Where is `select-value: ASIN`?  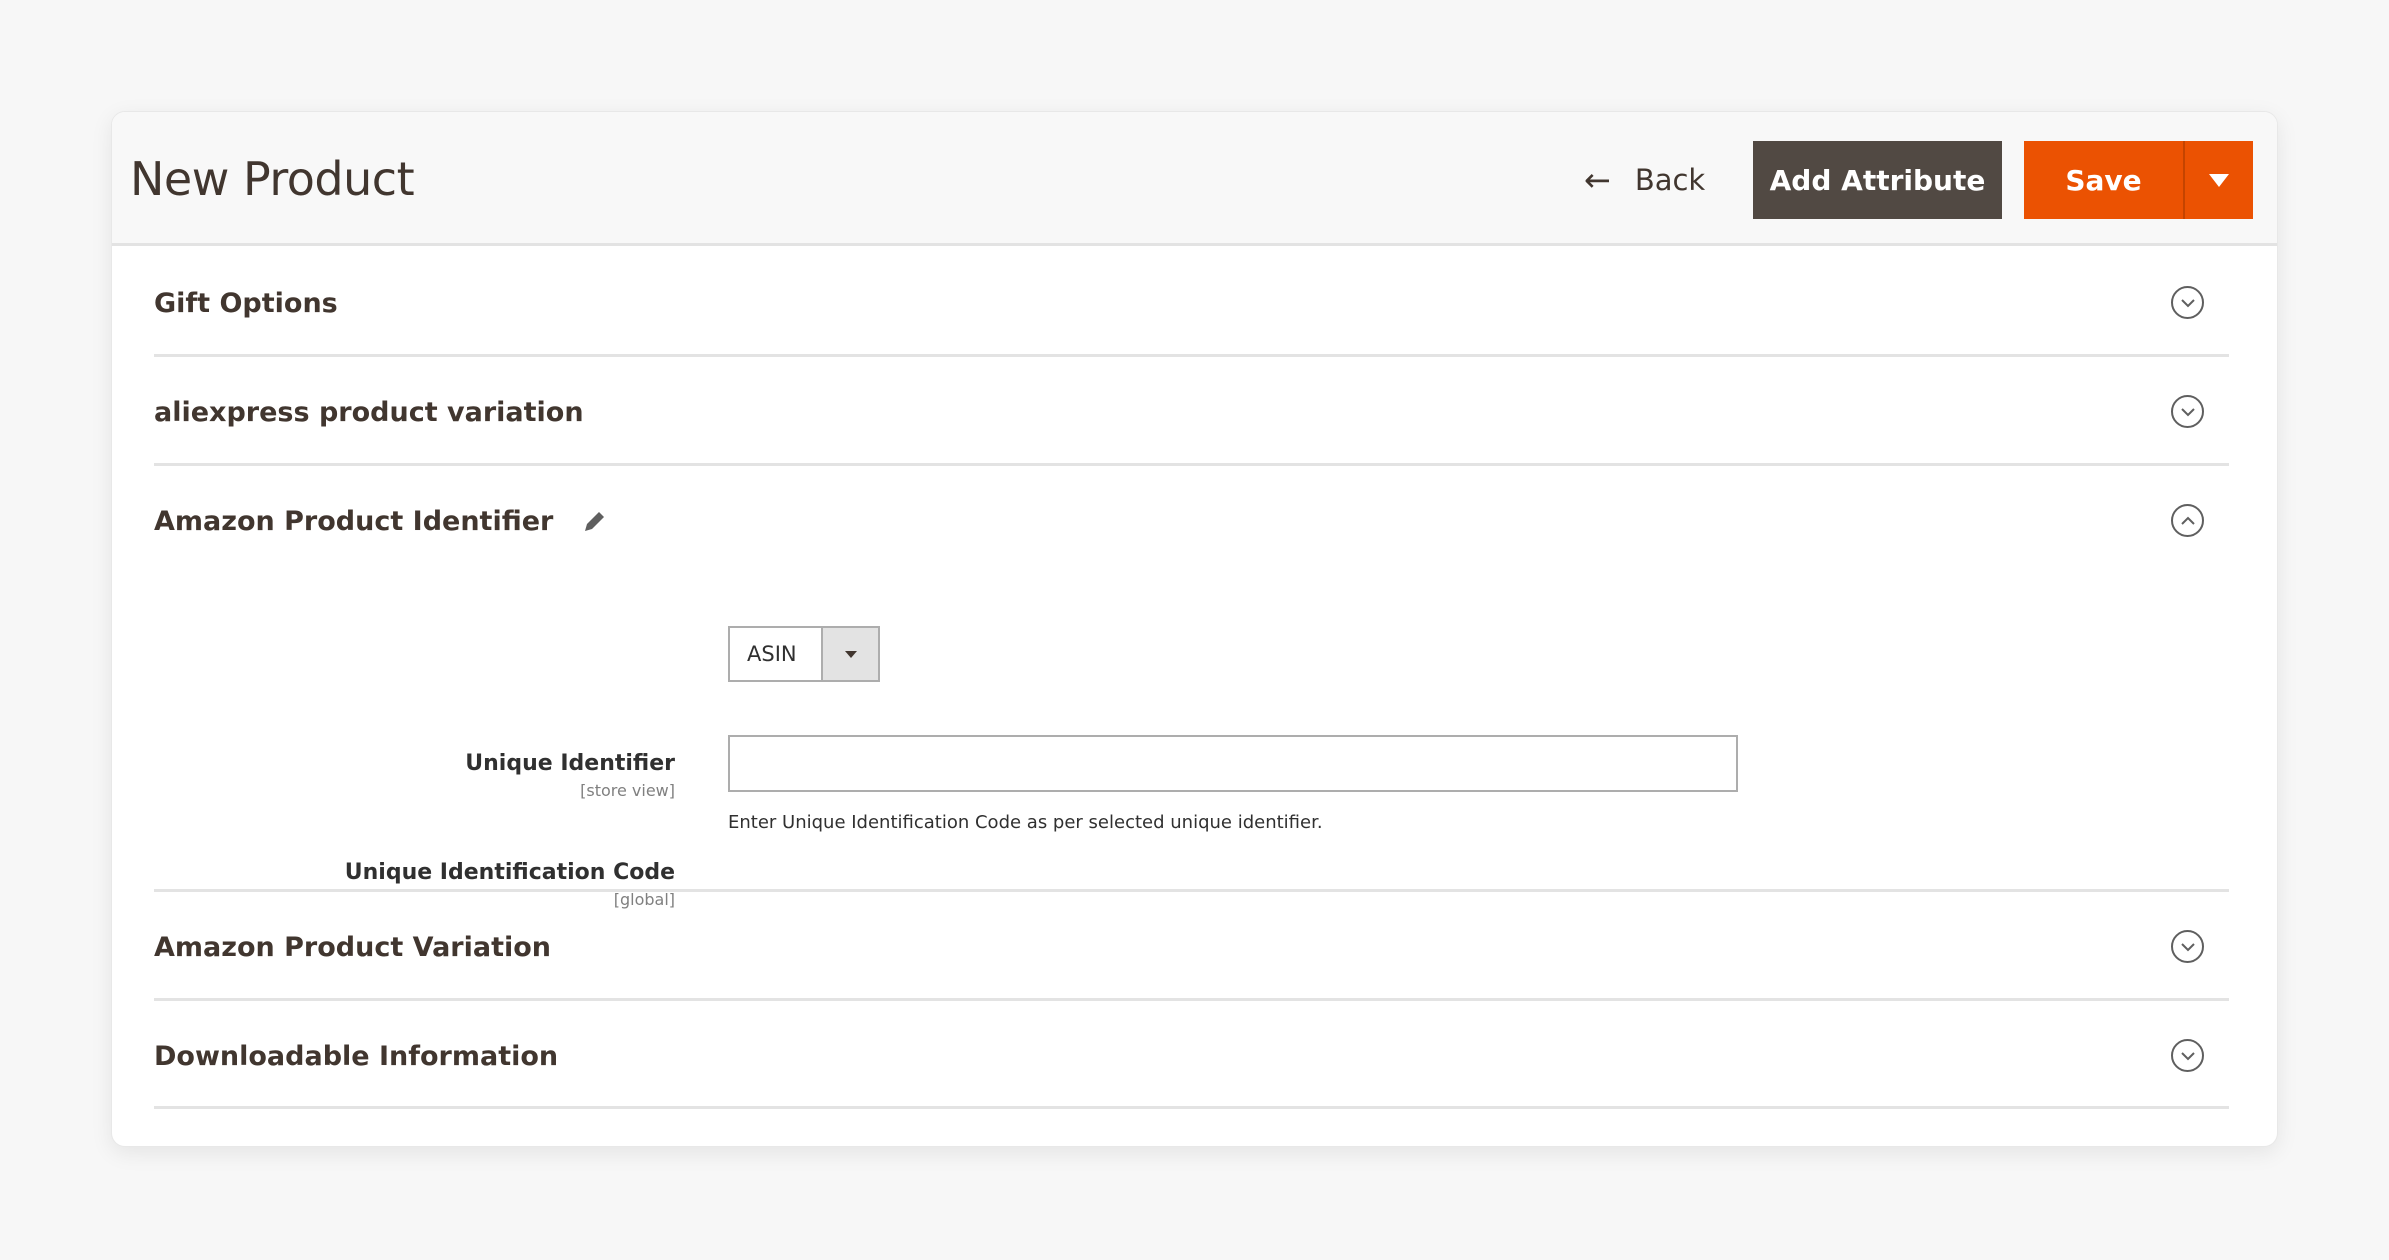
select-value: ASIN is located at coordinates (776, 654).